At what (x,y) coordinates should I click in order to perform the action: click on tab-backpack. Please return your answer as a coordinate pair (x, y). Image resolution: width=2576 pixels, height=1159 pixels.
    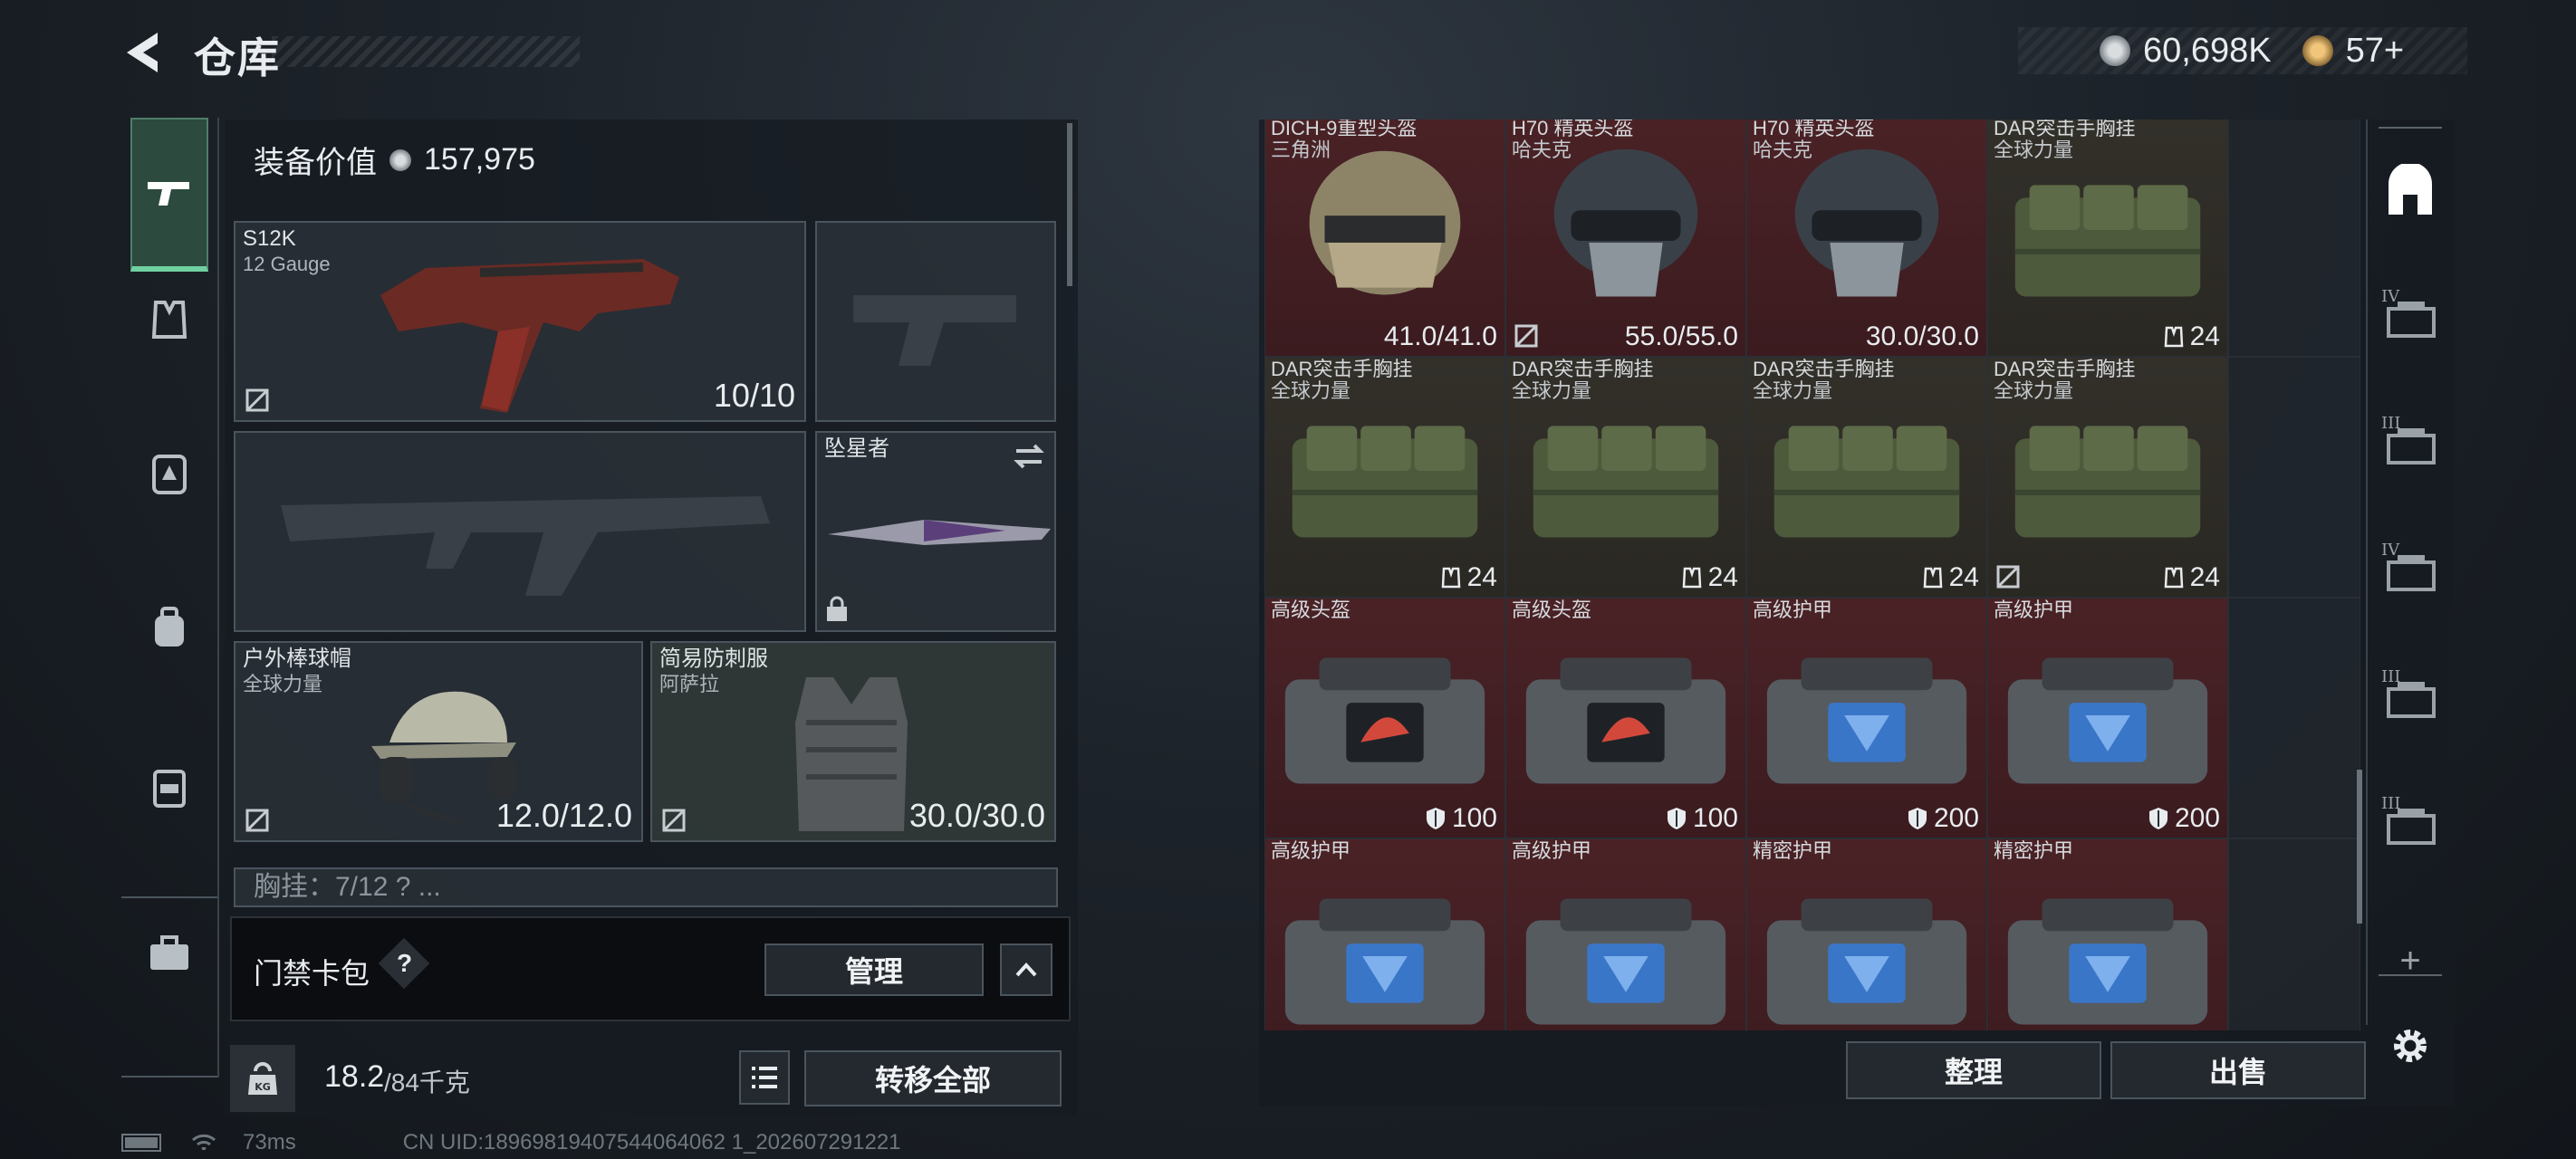
    Looking at the image, I should click on (169, 627).